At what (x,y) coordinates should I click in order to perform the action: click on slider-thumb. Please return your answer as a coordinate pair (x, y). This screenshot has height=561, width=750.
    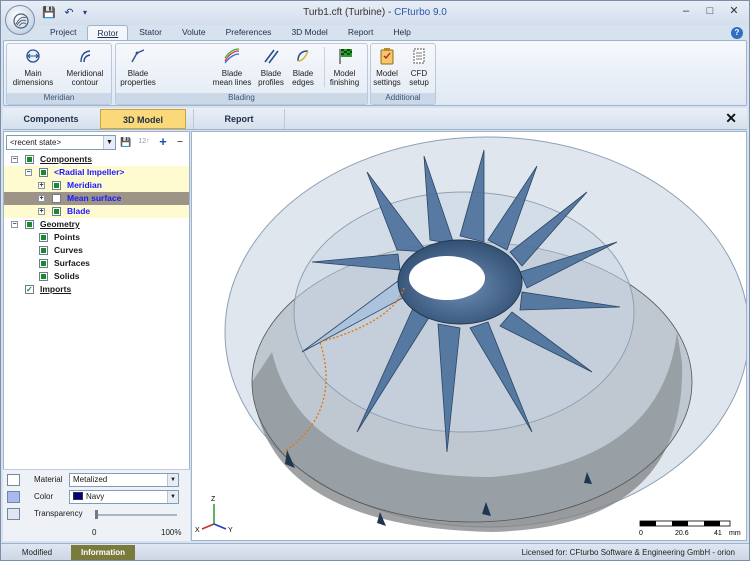
    Looking at the image, I should click on (96, 514).